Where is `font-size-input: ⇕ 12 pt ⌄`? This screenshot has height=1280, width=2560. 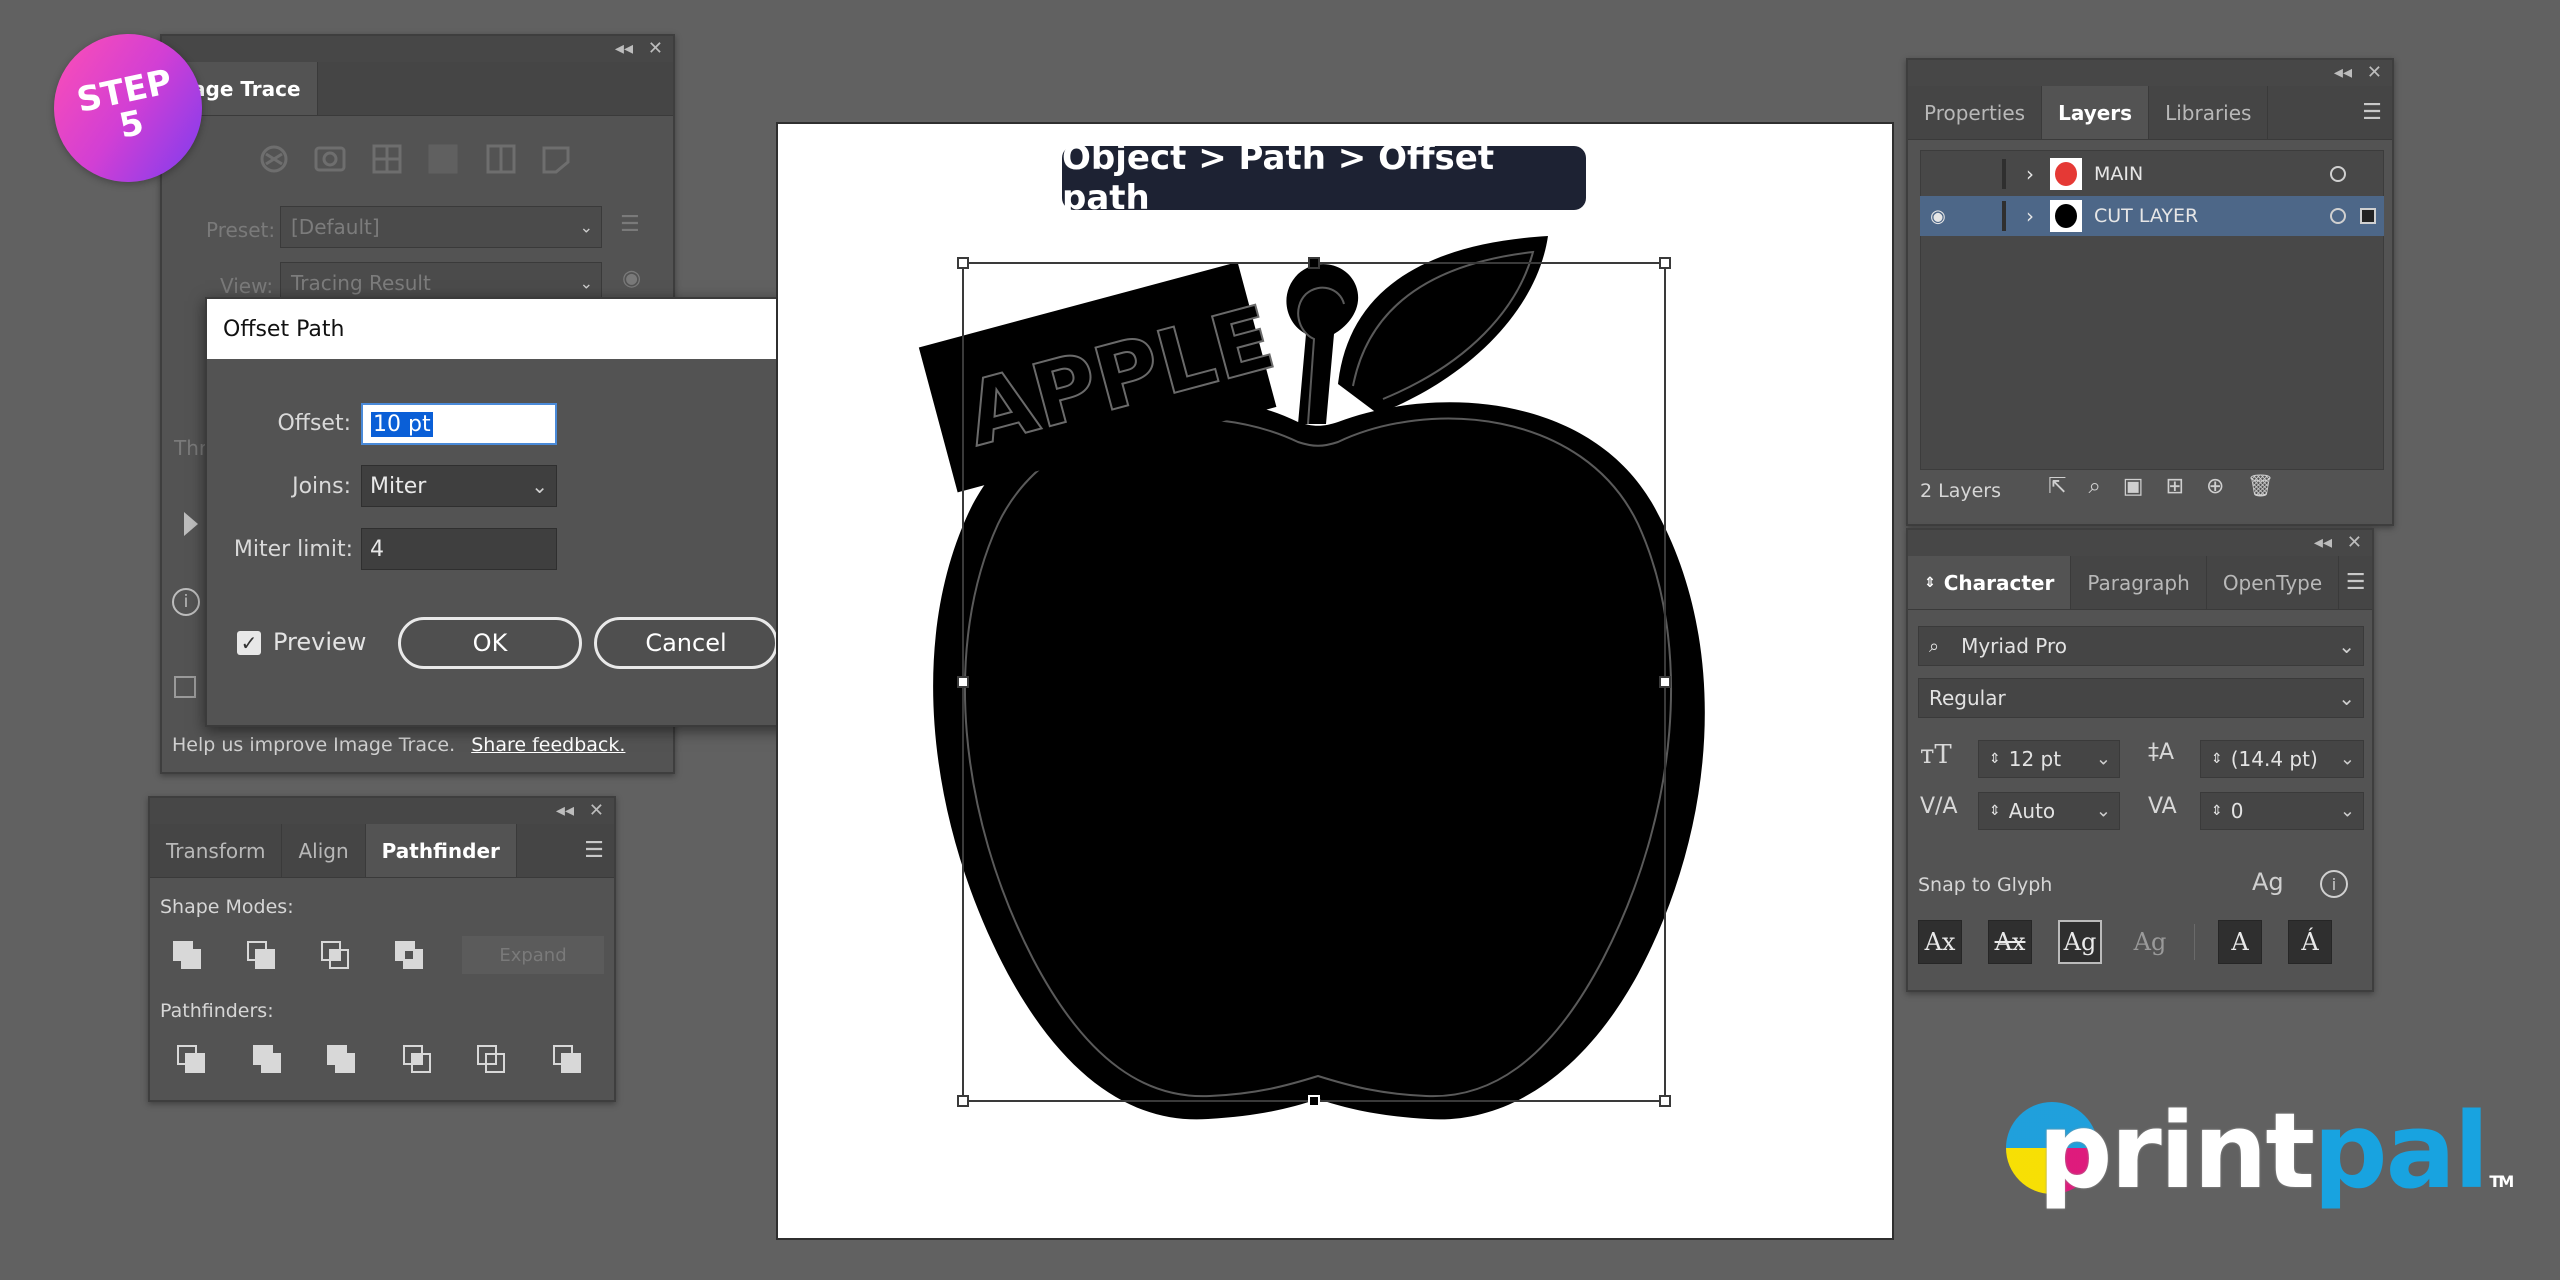 font-size-input: ⇕ 12 pt ⌄ is located at coordinates (2049, 759).